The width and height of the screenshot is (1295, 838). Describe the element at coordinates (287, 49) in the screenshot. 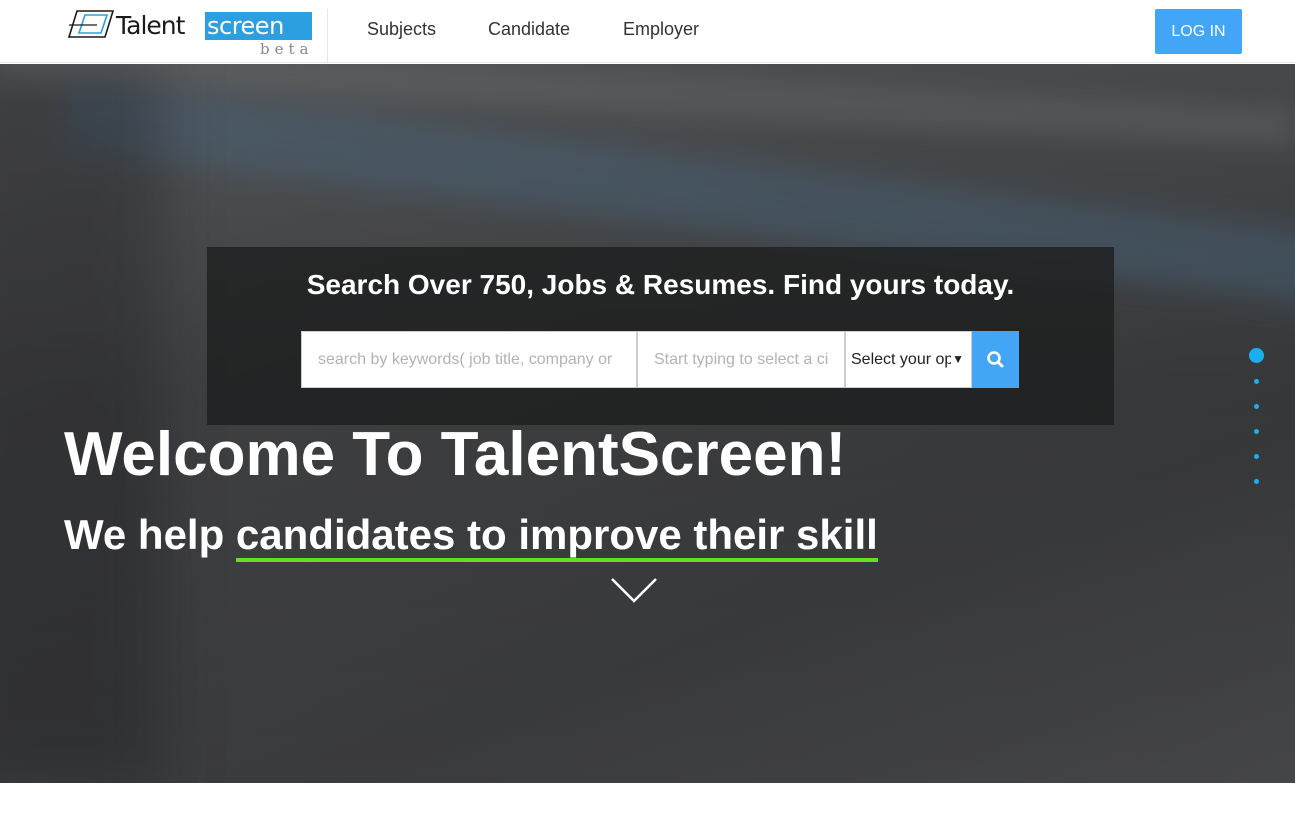

I see `beta-badge: beta` at that location.